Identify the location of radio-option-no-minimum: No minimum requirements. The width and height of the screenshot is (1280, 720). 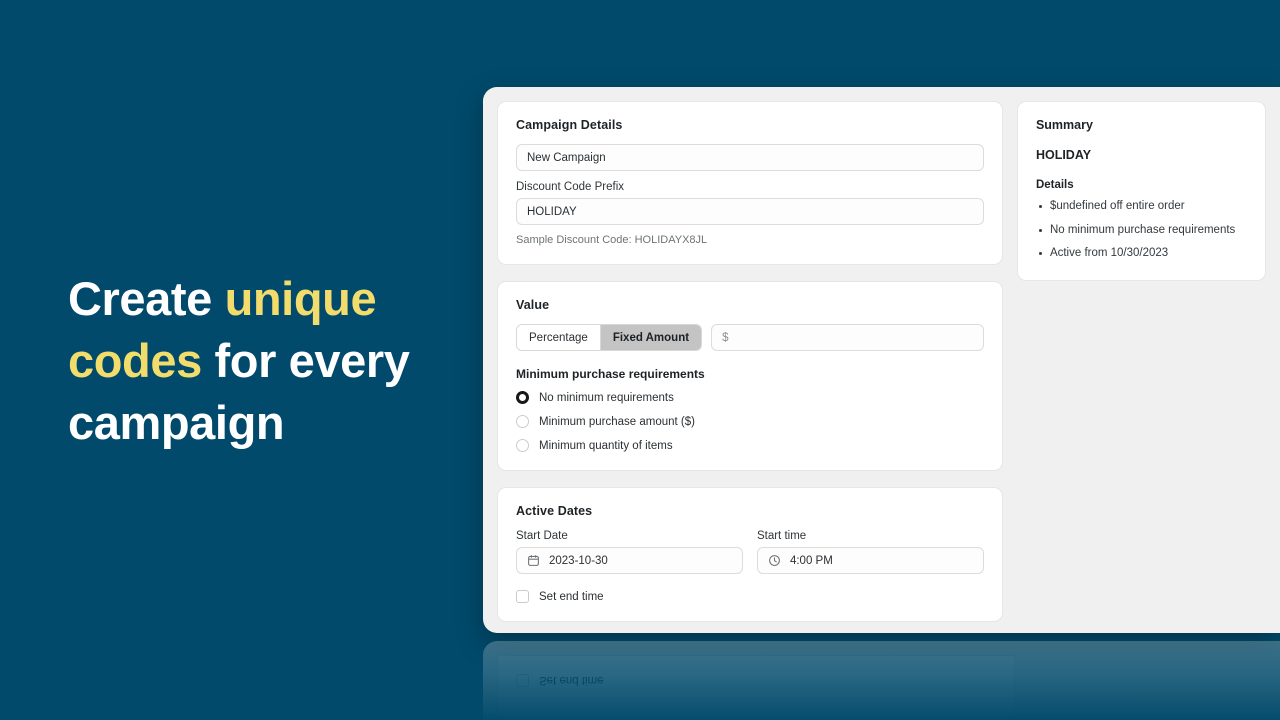
(750, 397).